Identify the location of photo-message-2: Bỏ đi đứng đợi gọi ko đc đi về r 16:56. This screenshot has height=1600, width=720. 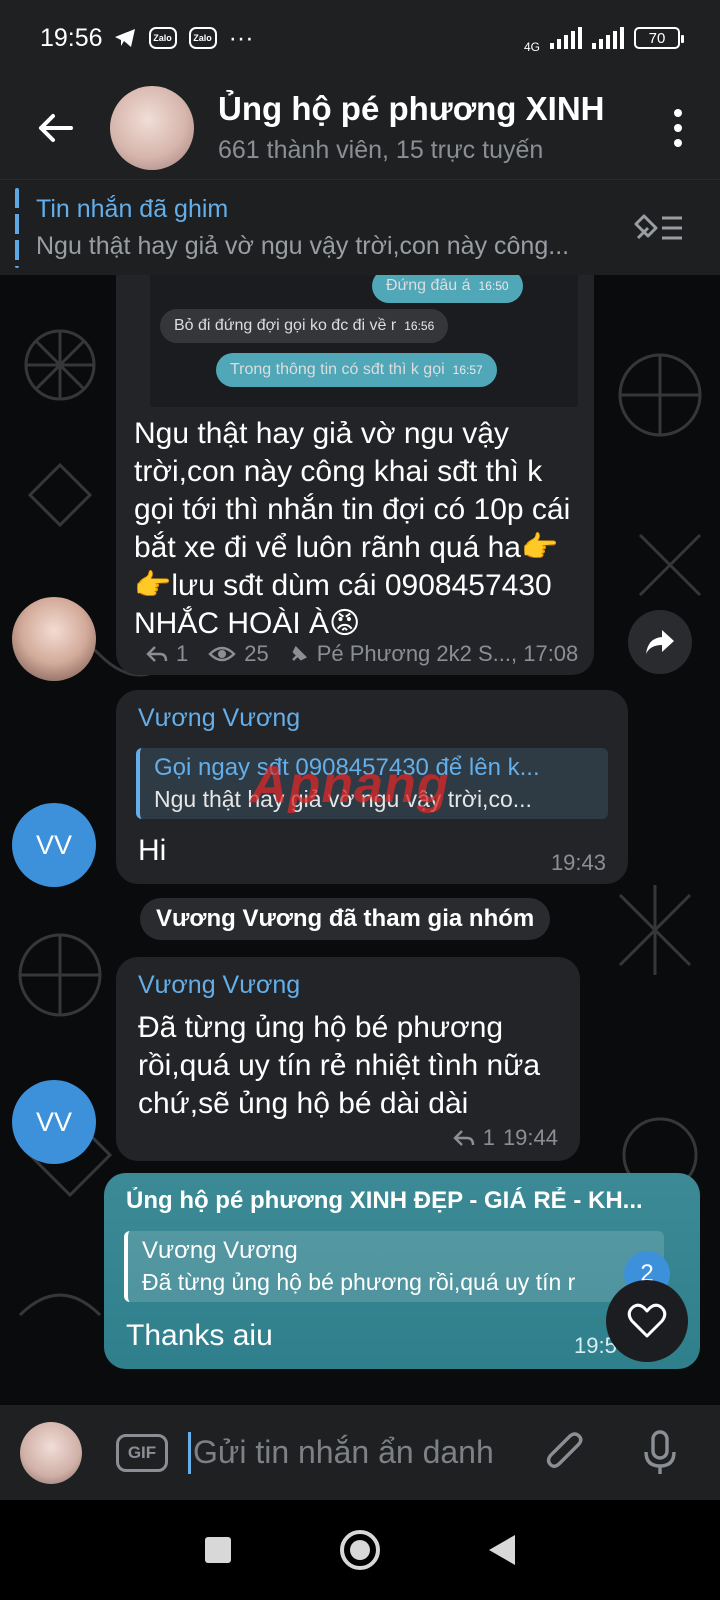
(304, 326).